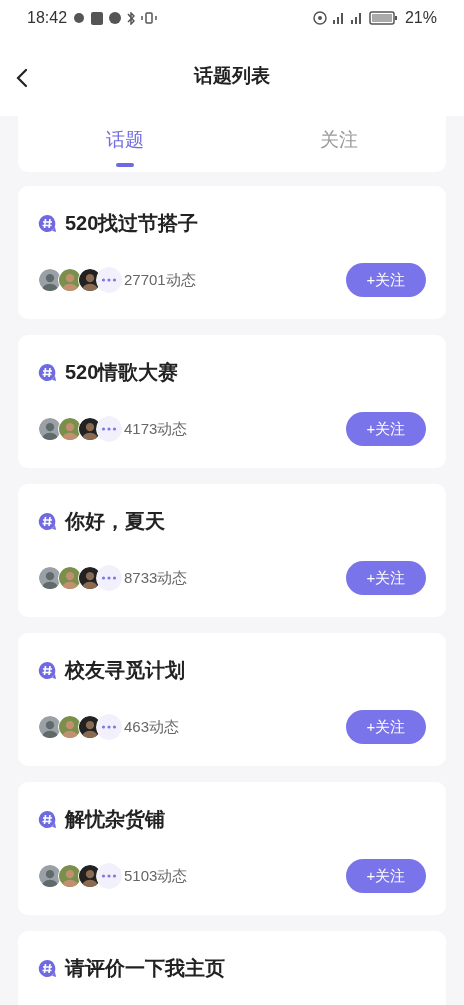 This screenshot has width=464, height=1005. Describe the element at coordinates (152, 726) in the screenshot. I see `post-count: 463动态` at that location.